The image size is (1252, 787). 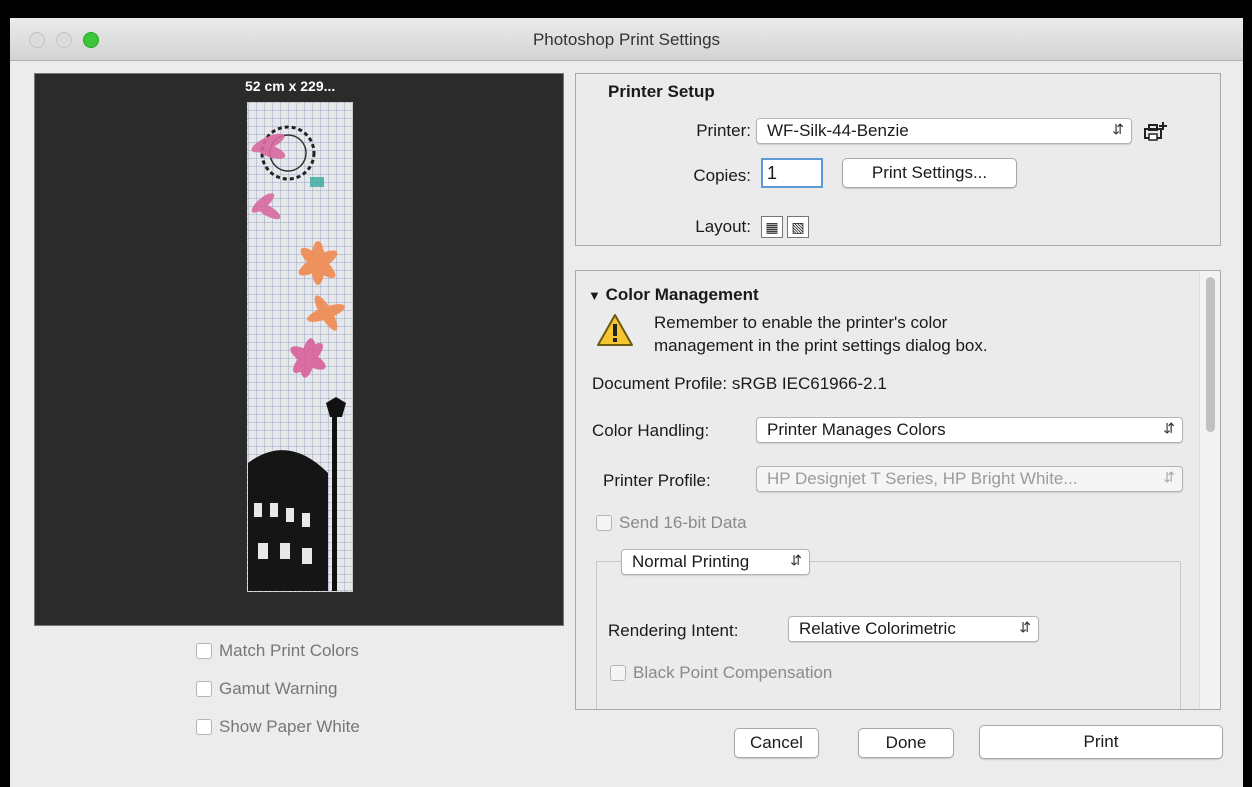 What do you see at coordinates (1210, 354) in the screenshot?
I see `scrollbar-thumb` at bounding box center [1210, 354].